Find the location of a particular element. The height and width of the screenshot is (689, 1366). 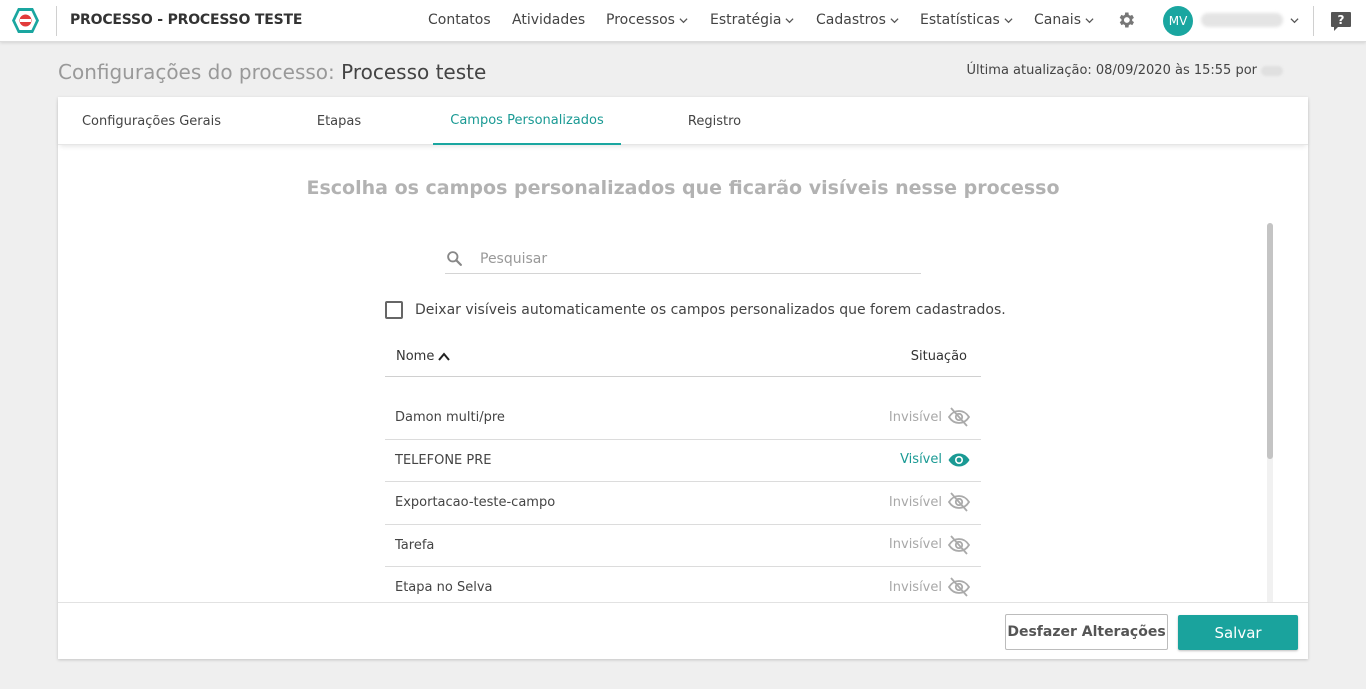

visibility-toggle: Visível is located at coordinates (935, 460).